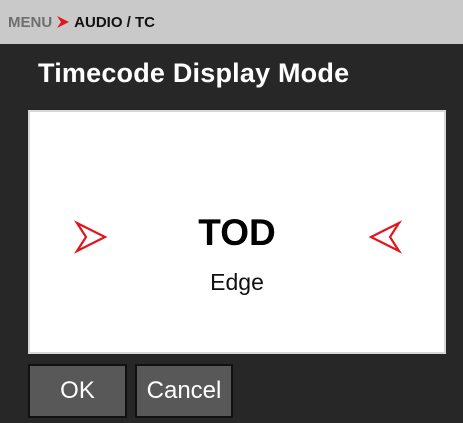 This screenshot has height=423, width=463. Describe the element at coordinates (77, 391) in the screenshot. I see `ok-button: OK` at that location.